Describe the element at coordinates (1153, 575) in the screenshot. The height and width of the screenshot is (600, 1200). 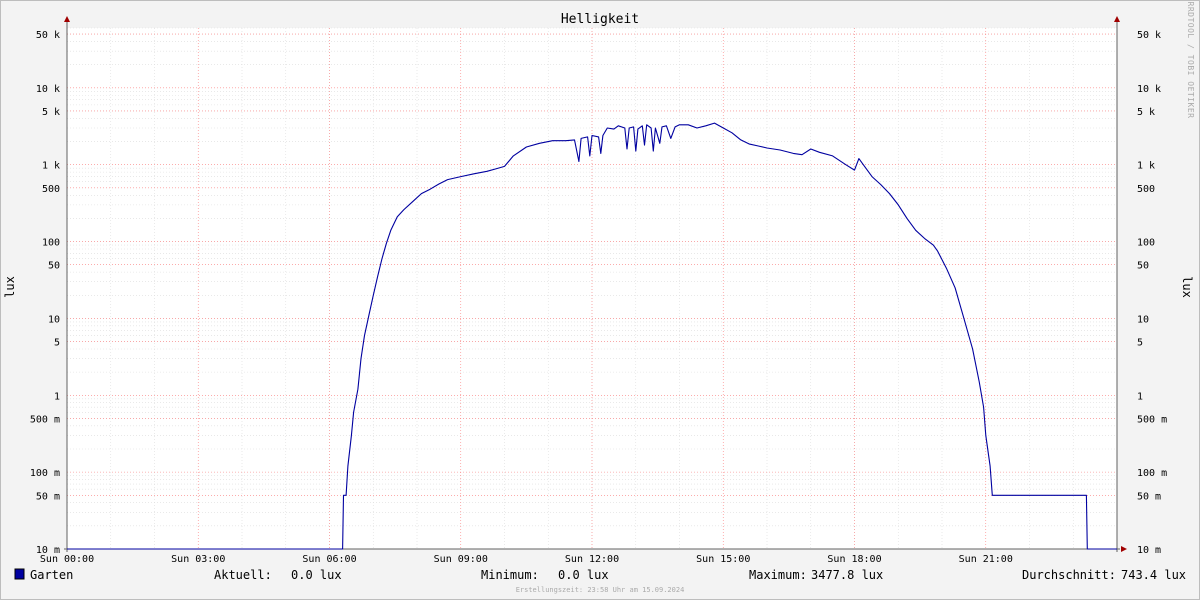
I see `legend-avg-value: 743.4 lux` at that location.